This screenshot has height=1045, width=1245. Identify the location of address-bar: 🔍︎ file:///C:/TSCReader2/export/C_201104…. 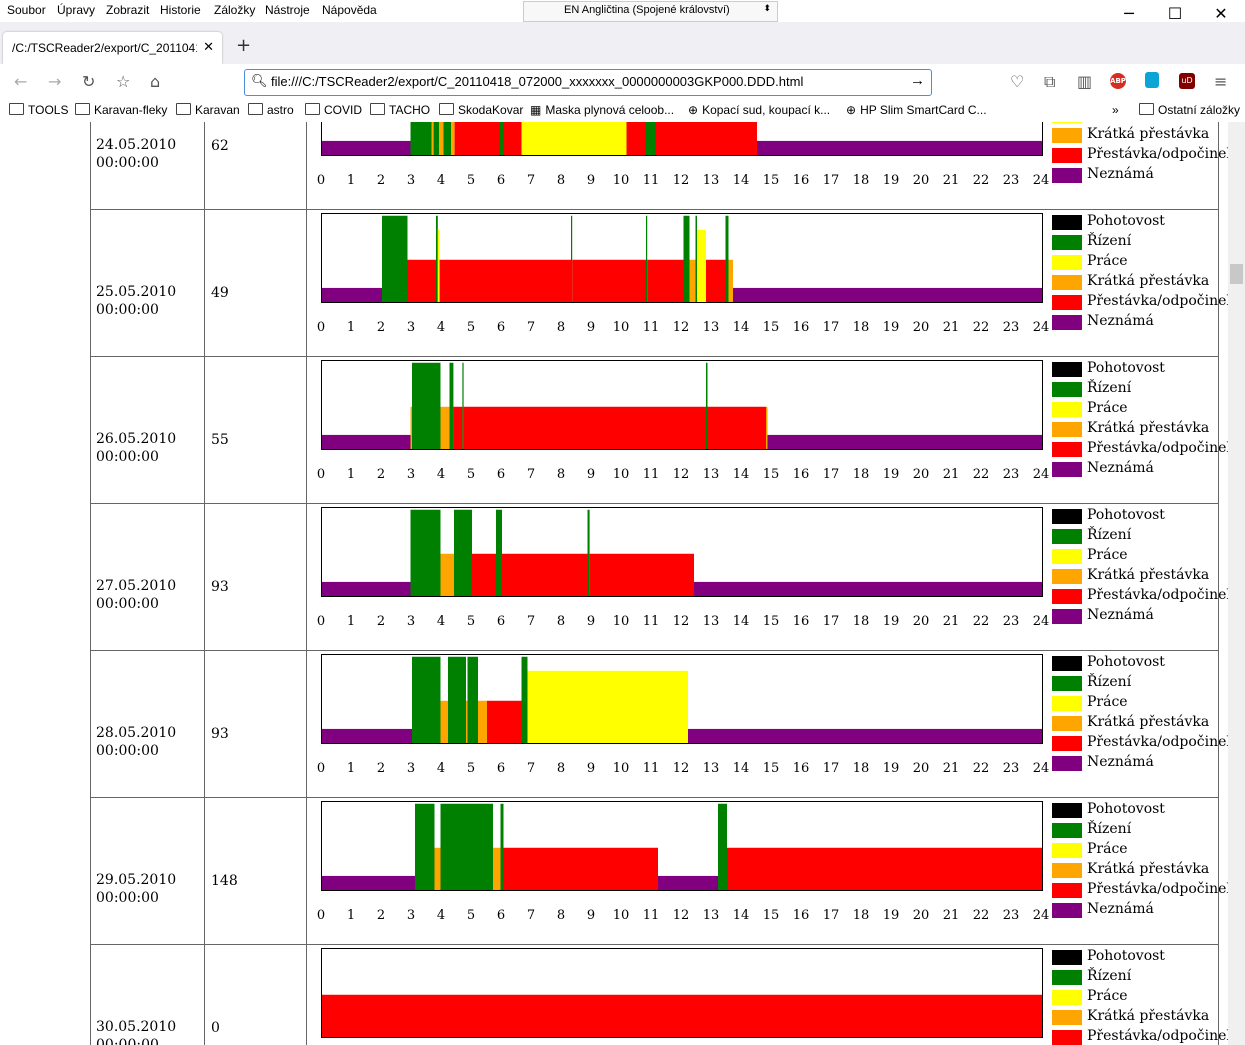
(588, 82).